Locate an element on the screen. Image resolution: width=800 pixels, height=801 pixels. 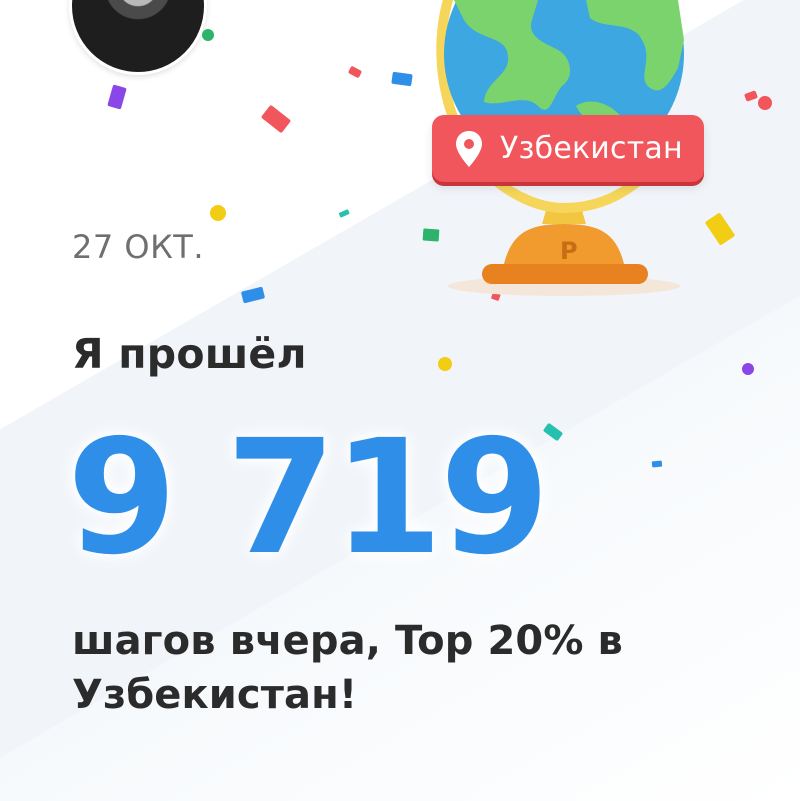
location-badge: Узбекистан is located at coordinates (568, 148).